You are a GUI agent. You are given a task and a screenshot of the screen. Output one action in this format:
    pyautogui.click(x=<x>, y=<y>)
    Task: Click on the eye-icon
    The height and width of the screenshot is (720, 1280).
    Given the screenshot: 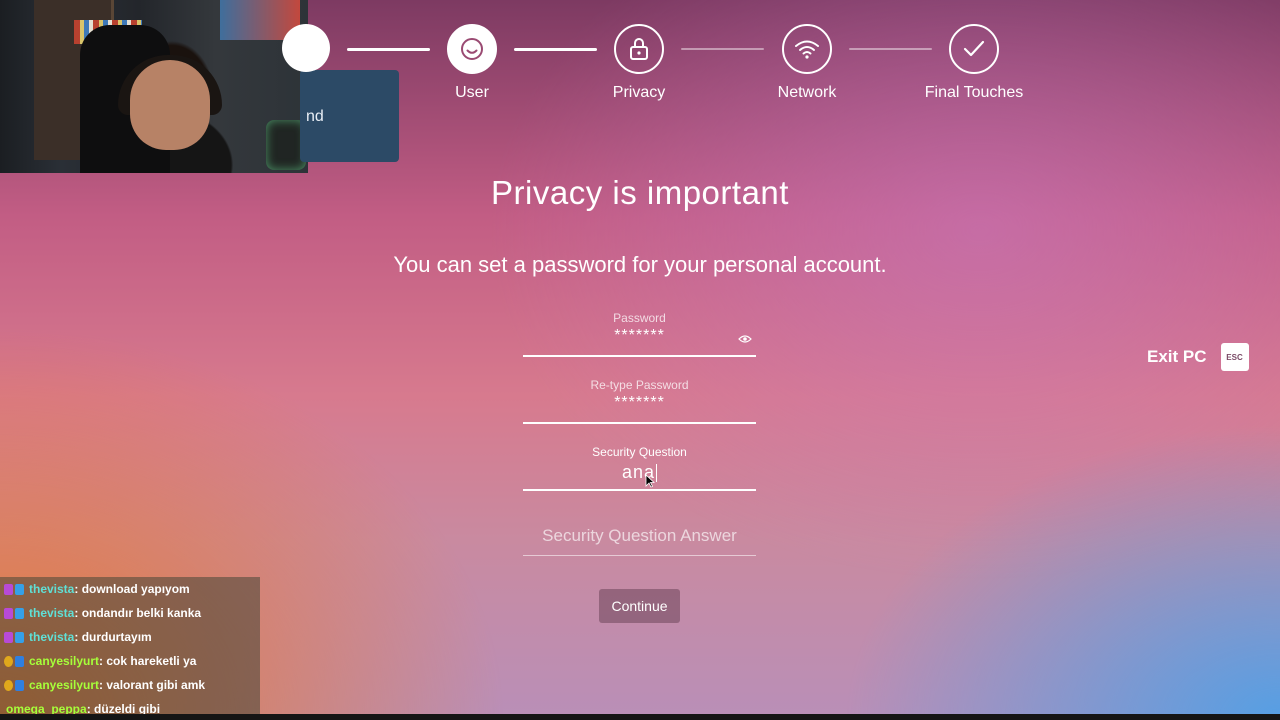 What is the action you would take?
    pyautogui.click(x=745, y=337)
    